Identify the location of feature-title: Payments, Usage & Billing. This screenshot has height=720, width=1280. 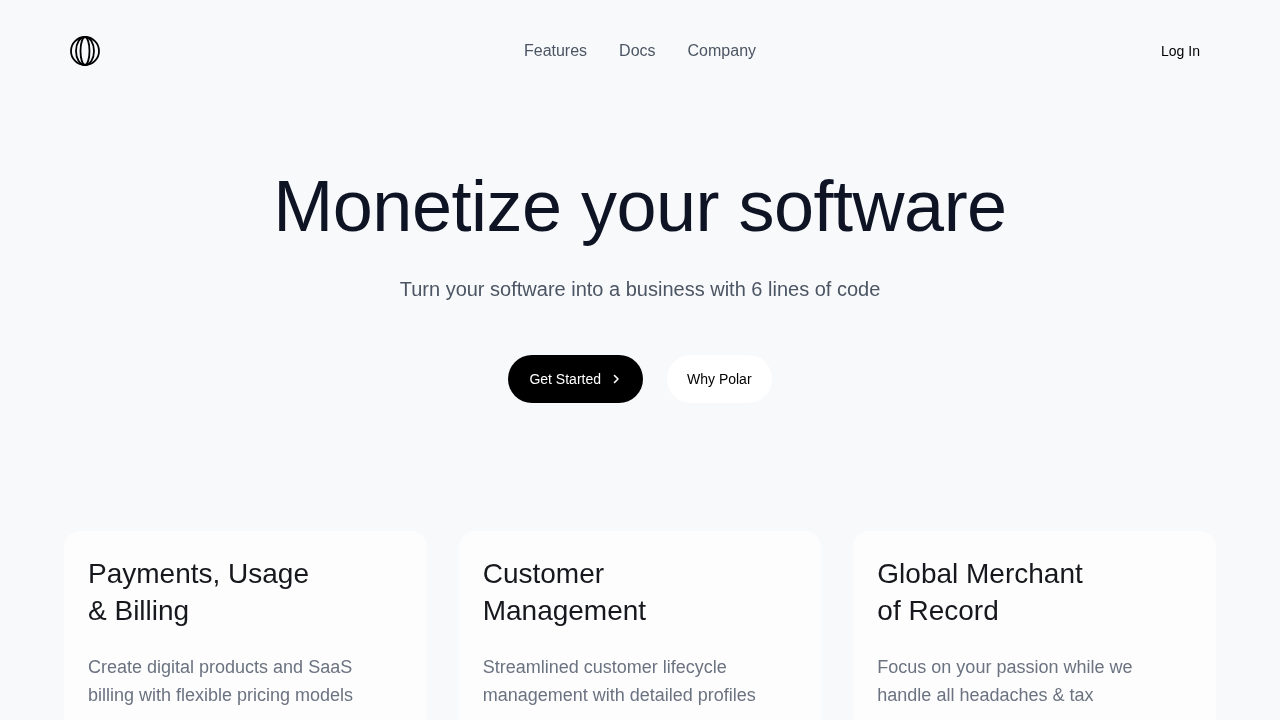
(198, 592).